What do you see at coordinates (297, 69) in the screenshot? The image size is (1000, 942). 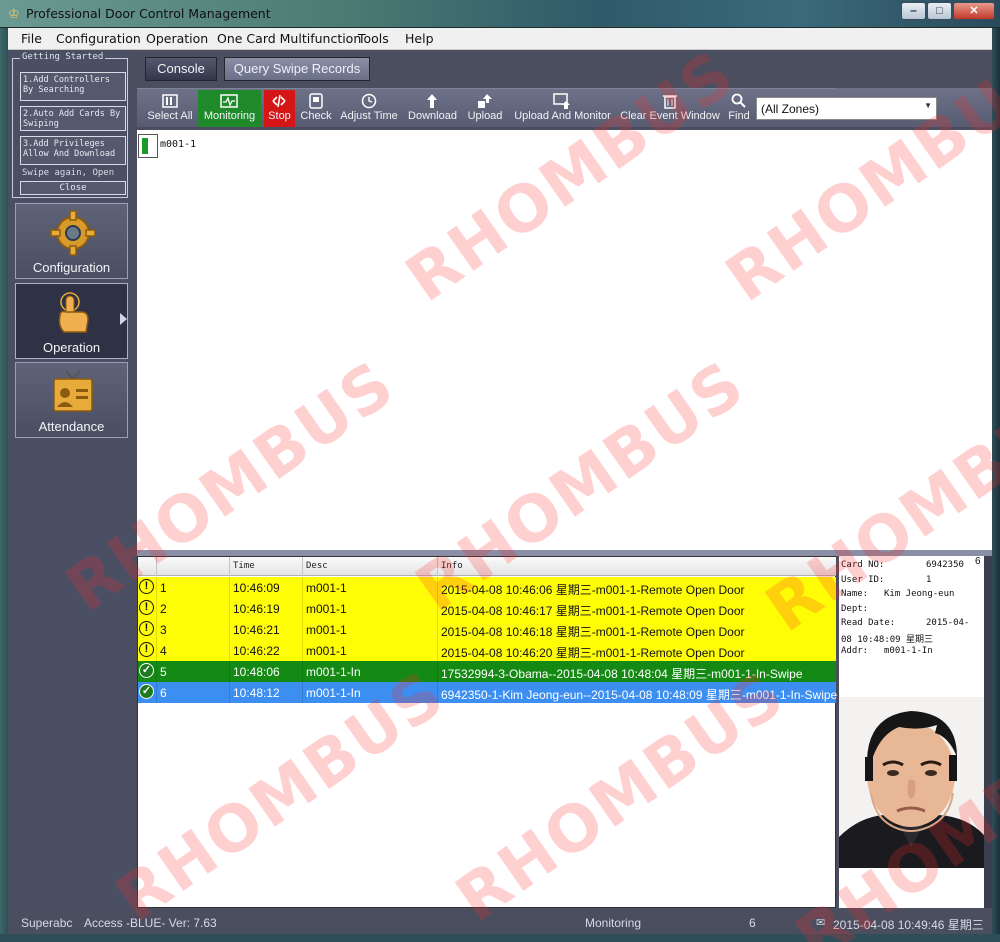 I see `tab-query-swipe-records: Query Swipe Records` at bounding box center [297, 69].